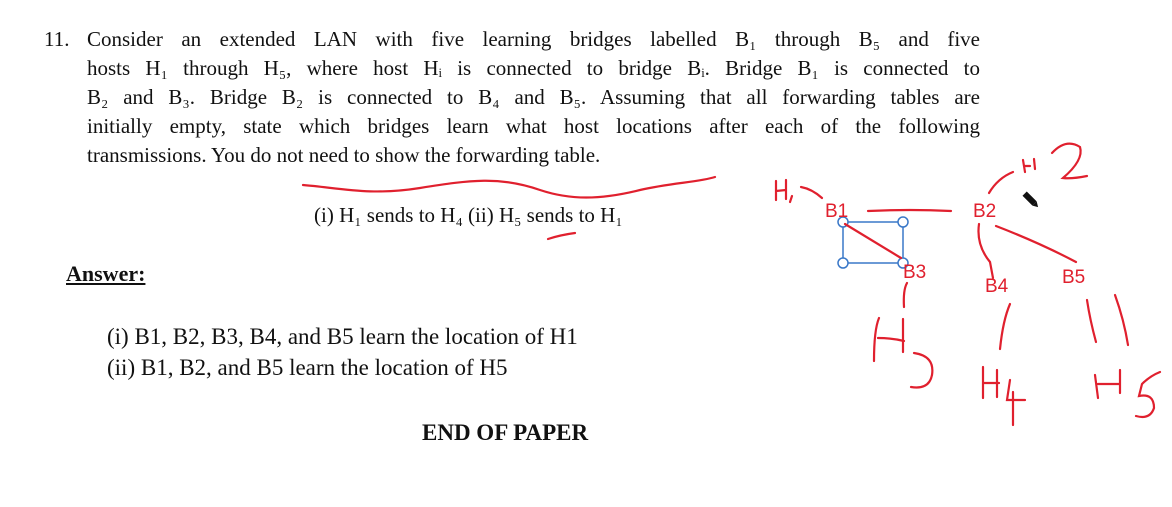 The width and height of the screenshot is (1172, 507). Describe the element at coordinates (1121, 320) in the screenshot. I see `link-b5-h5-right` at that location.